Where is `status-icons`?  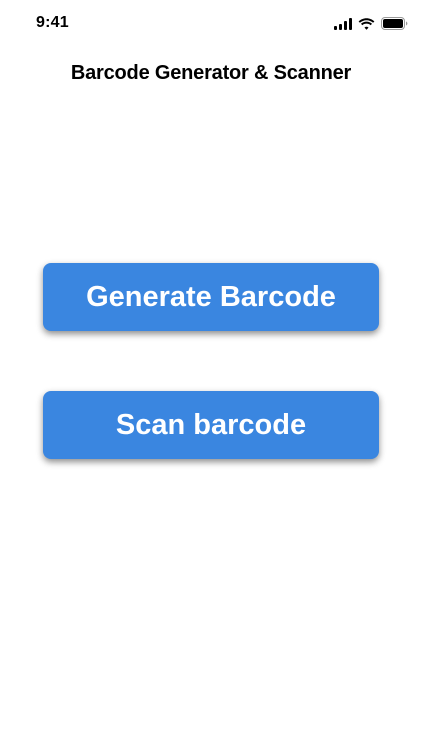 status-icons is located at coordinates (371, 23).